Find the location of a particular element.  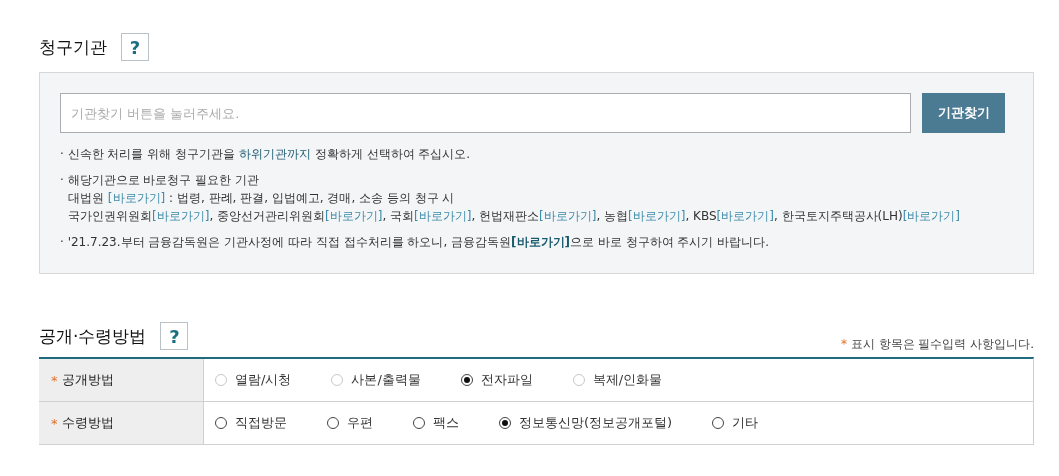

note-text: 대법원 [바로가기] : 법령, 판례, 판결, 입법예고, 경매, 소송 등의 청구 시 is located at coordinates (261, 198).